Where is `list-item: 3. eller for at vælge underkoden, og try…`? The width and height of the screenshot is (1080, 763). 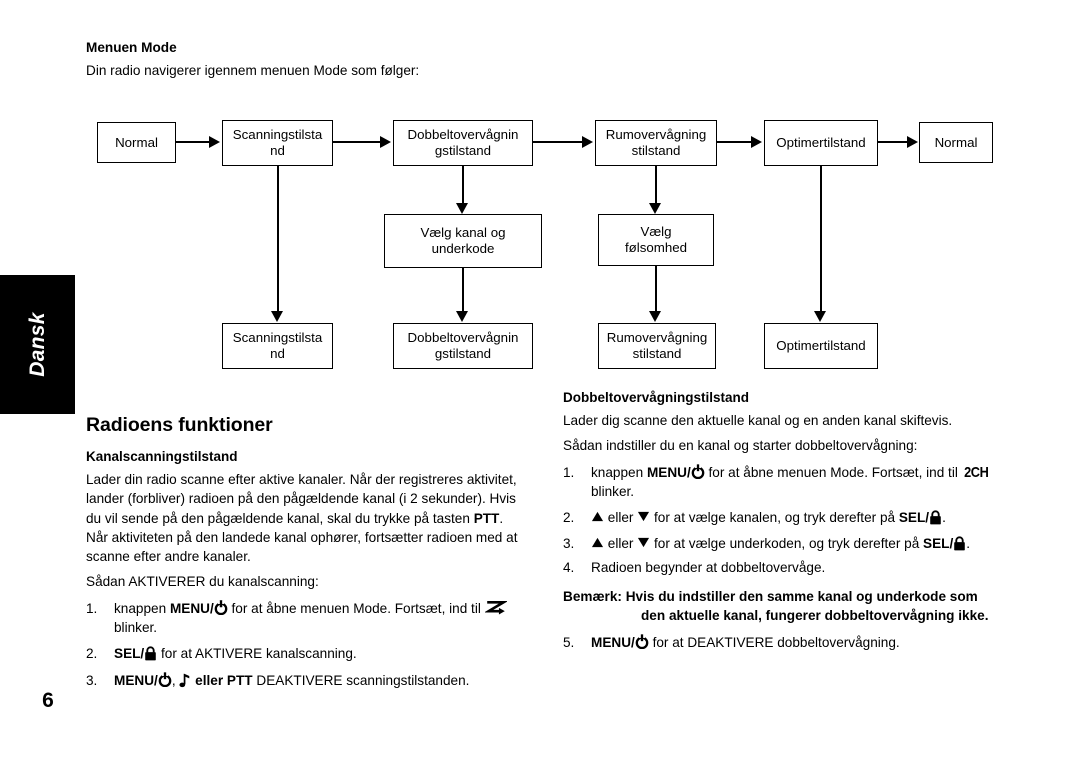 list-item: 3. eller for at vælge underkoden, og try… is located at coordinates (784, 543).